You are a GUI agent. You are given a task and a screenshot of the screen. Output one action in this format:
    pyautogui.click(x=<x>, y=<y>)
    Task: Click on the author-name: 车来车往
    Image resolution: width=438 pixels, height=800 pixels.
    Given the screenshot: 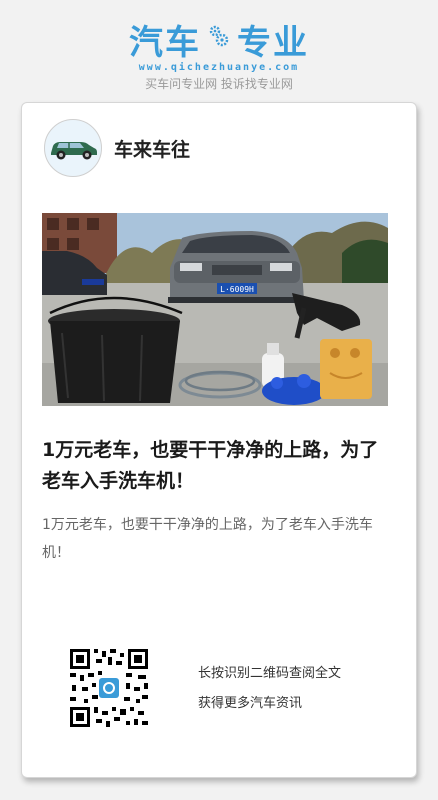 What is the action you would take?
    pyautogui.click(x=152, y=149)
    